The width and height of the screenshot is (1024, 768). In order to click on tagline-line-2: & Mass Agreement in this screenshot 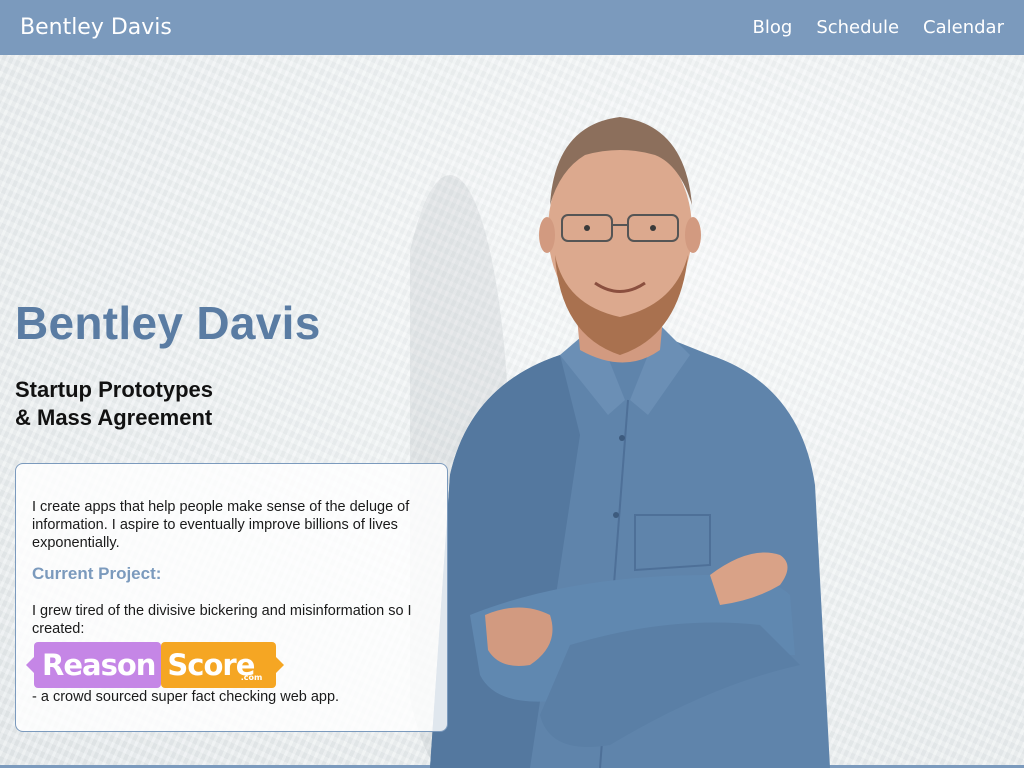, I will do `click(114, 417)`.